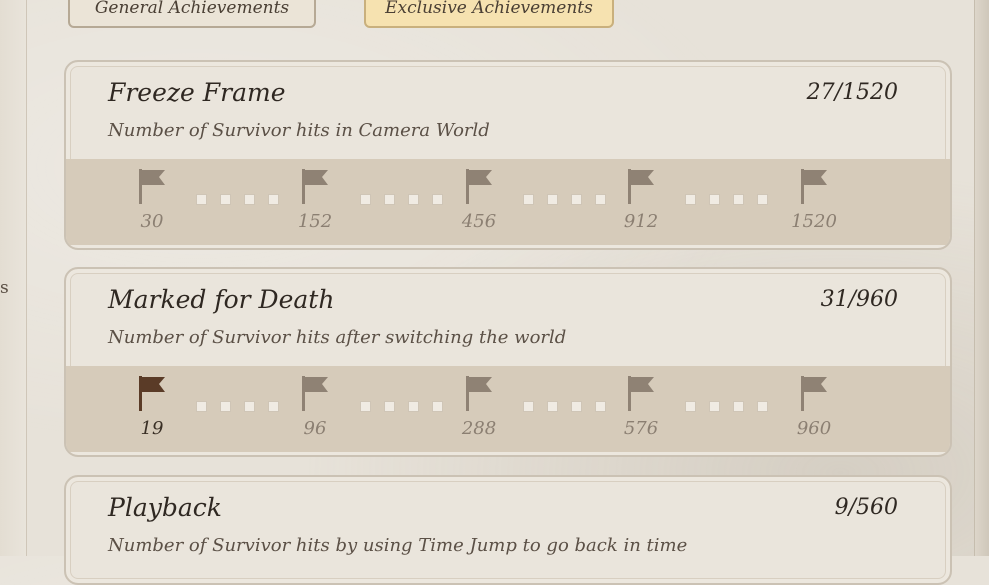 This screenshot has height=585, width=989. Describe the element at coordinates (852, 92) in the screenshot. I see `achievement-progress: 27/1520` at that location.